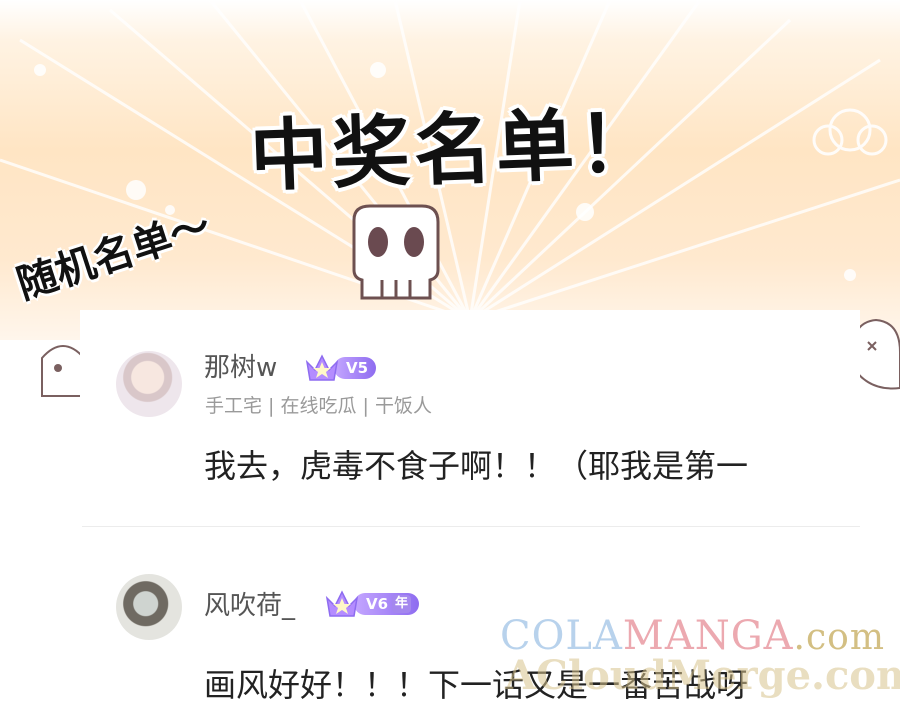  I want to click on level-text: V6, so click(377, 604).